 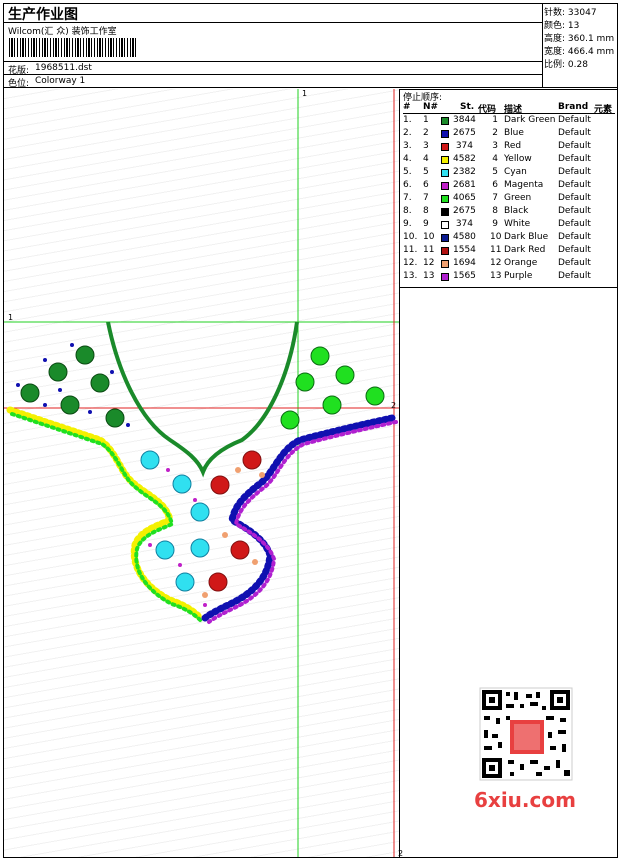 What do you see at coordinates (400, 853) in the screenshot?
I see `marker-bottom: 2` at bounding box center [400, 853].